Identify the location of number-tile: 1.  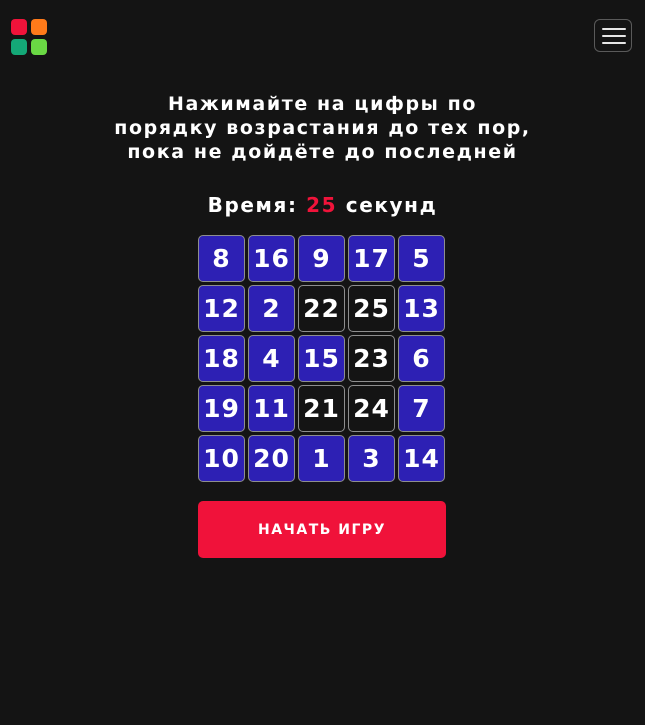
(321, 458).